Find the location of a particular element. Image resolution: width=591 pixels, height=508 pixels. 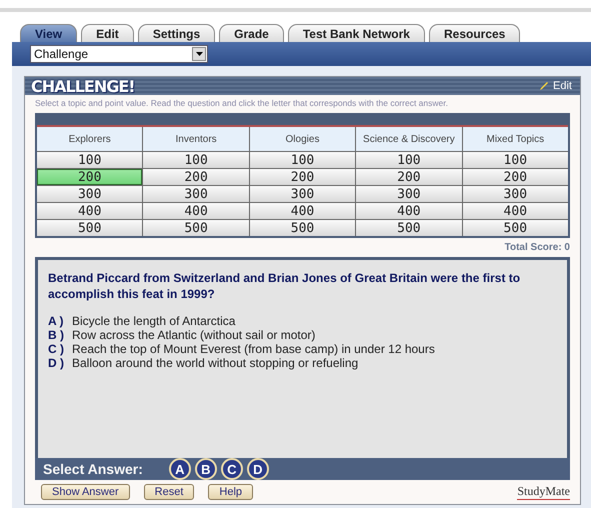

answer-choice-button: B is located at coordinates (205, 469).